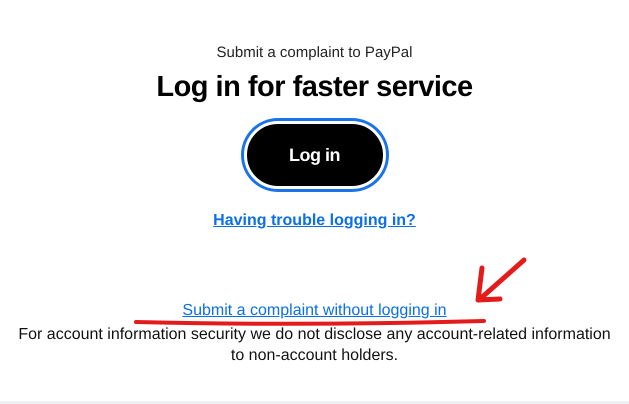 The height and width of the screenshot is (404, 629). I want to click on login-button: Log in, so click(315, 155).